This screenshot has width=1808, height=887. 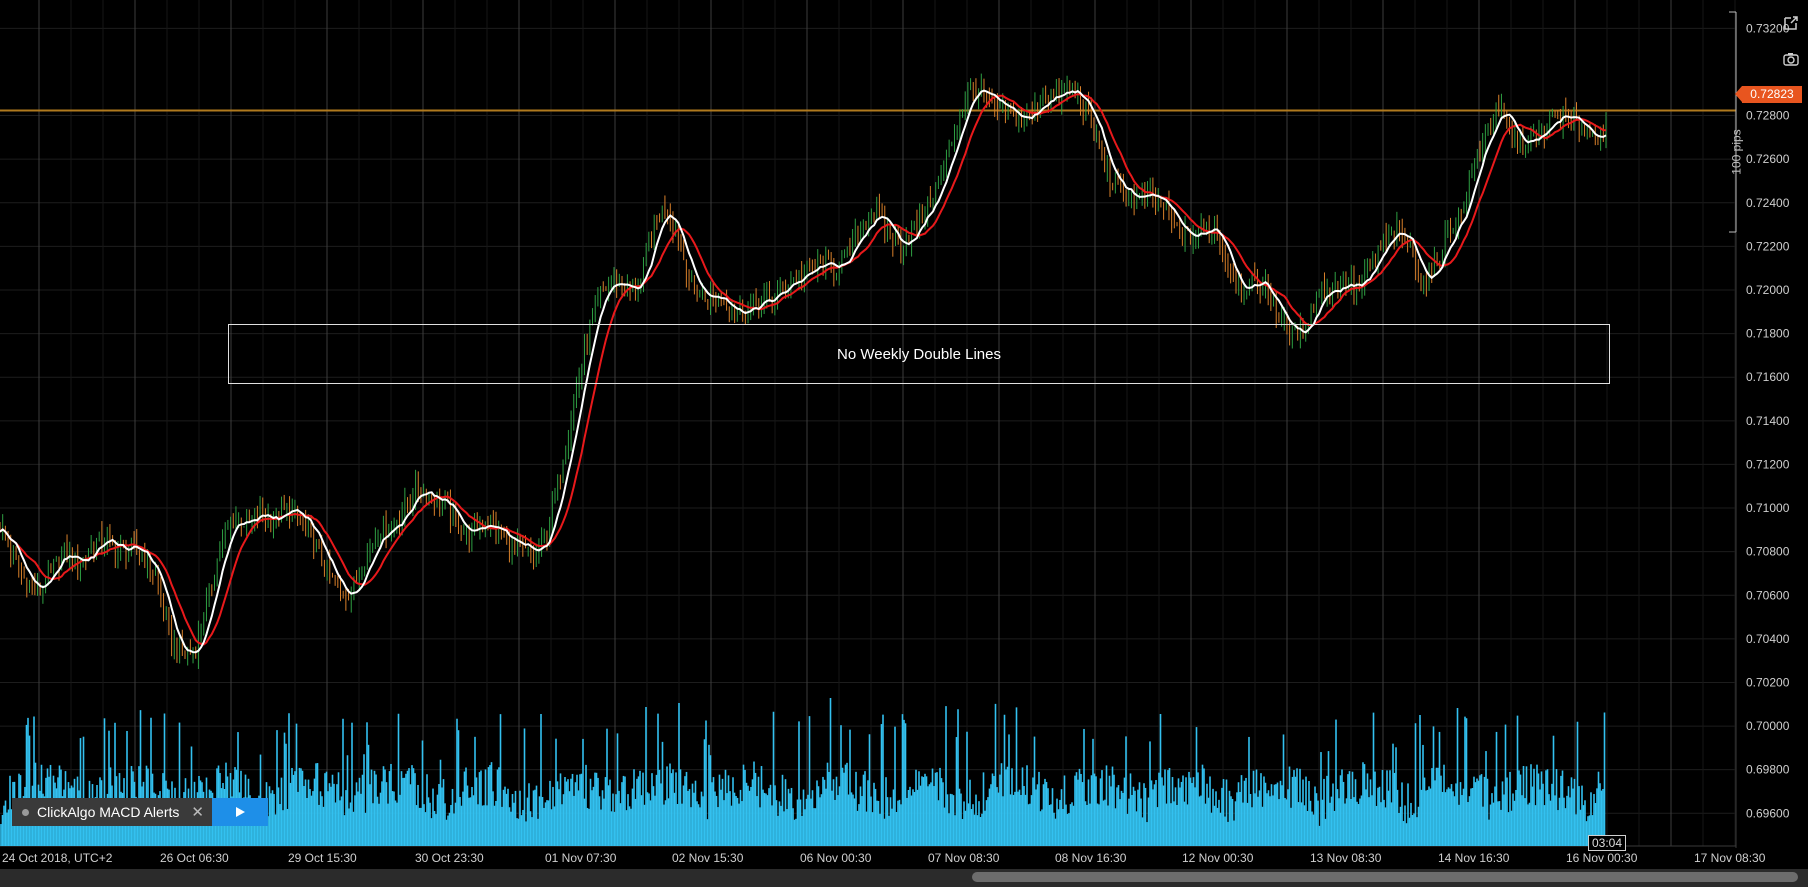 What do you see at coordinates (1768, 159) in the screenshot?
I see `y-tick-label: 0.72600` at bounding box center [1768, 159].